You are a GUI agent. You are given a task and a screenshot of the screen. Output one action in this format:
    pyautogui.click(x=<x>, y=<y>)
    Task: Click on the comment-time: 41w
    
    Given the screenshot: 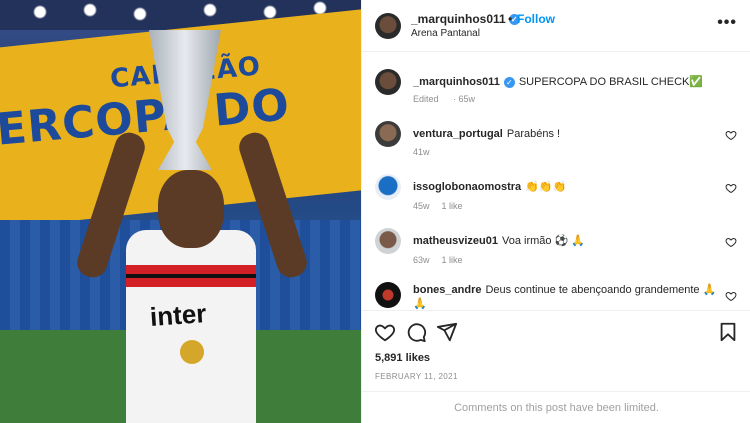 What is the action you would take?
    pyautogui.click(x=421, y=152)
    